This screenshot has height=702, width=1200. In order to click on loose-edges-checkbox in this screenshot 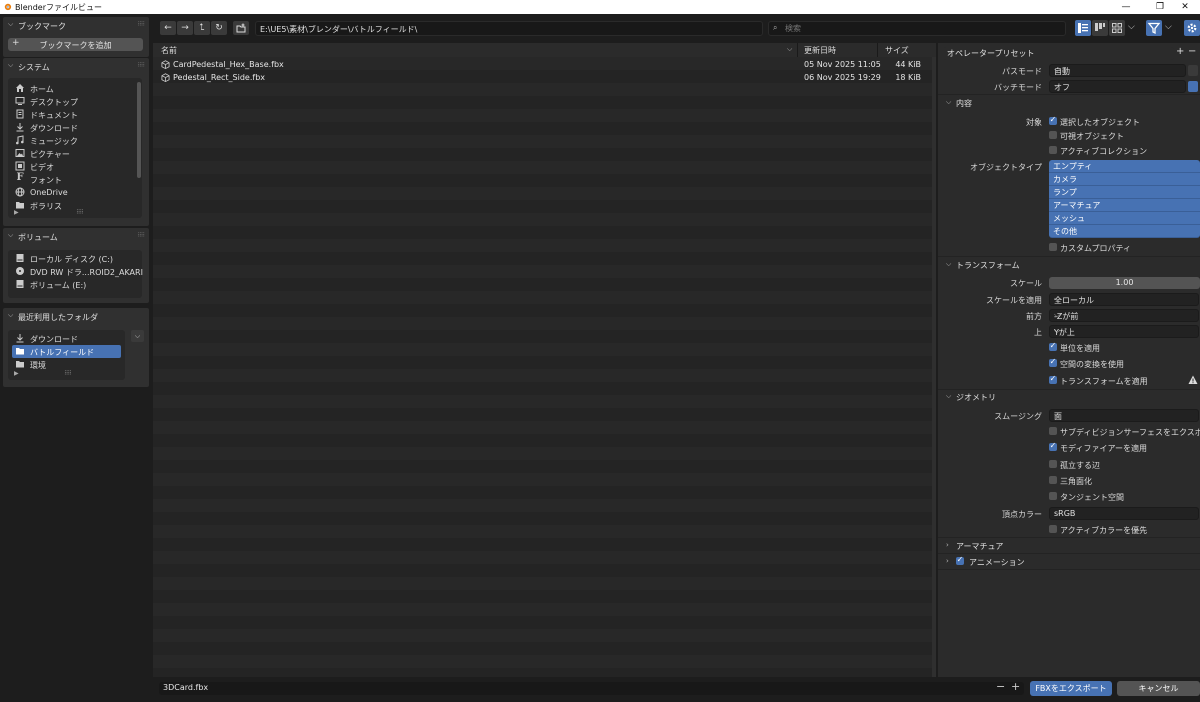, I will do `click(1053, 464)`.